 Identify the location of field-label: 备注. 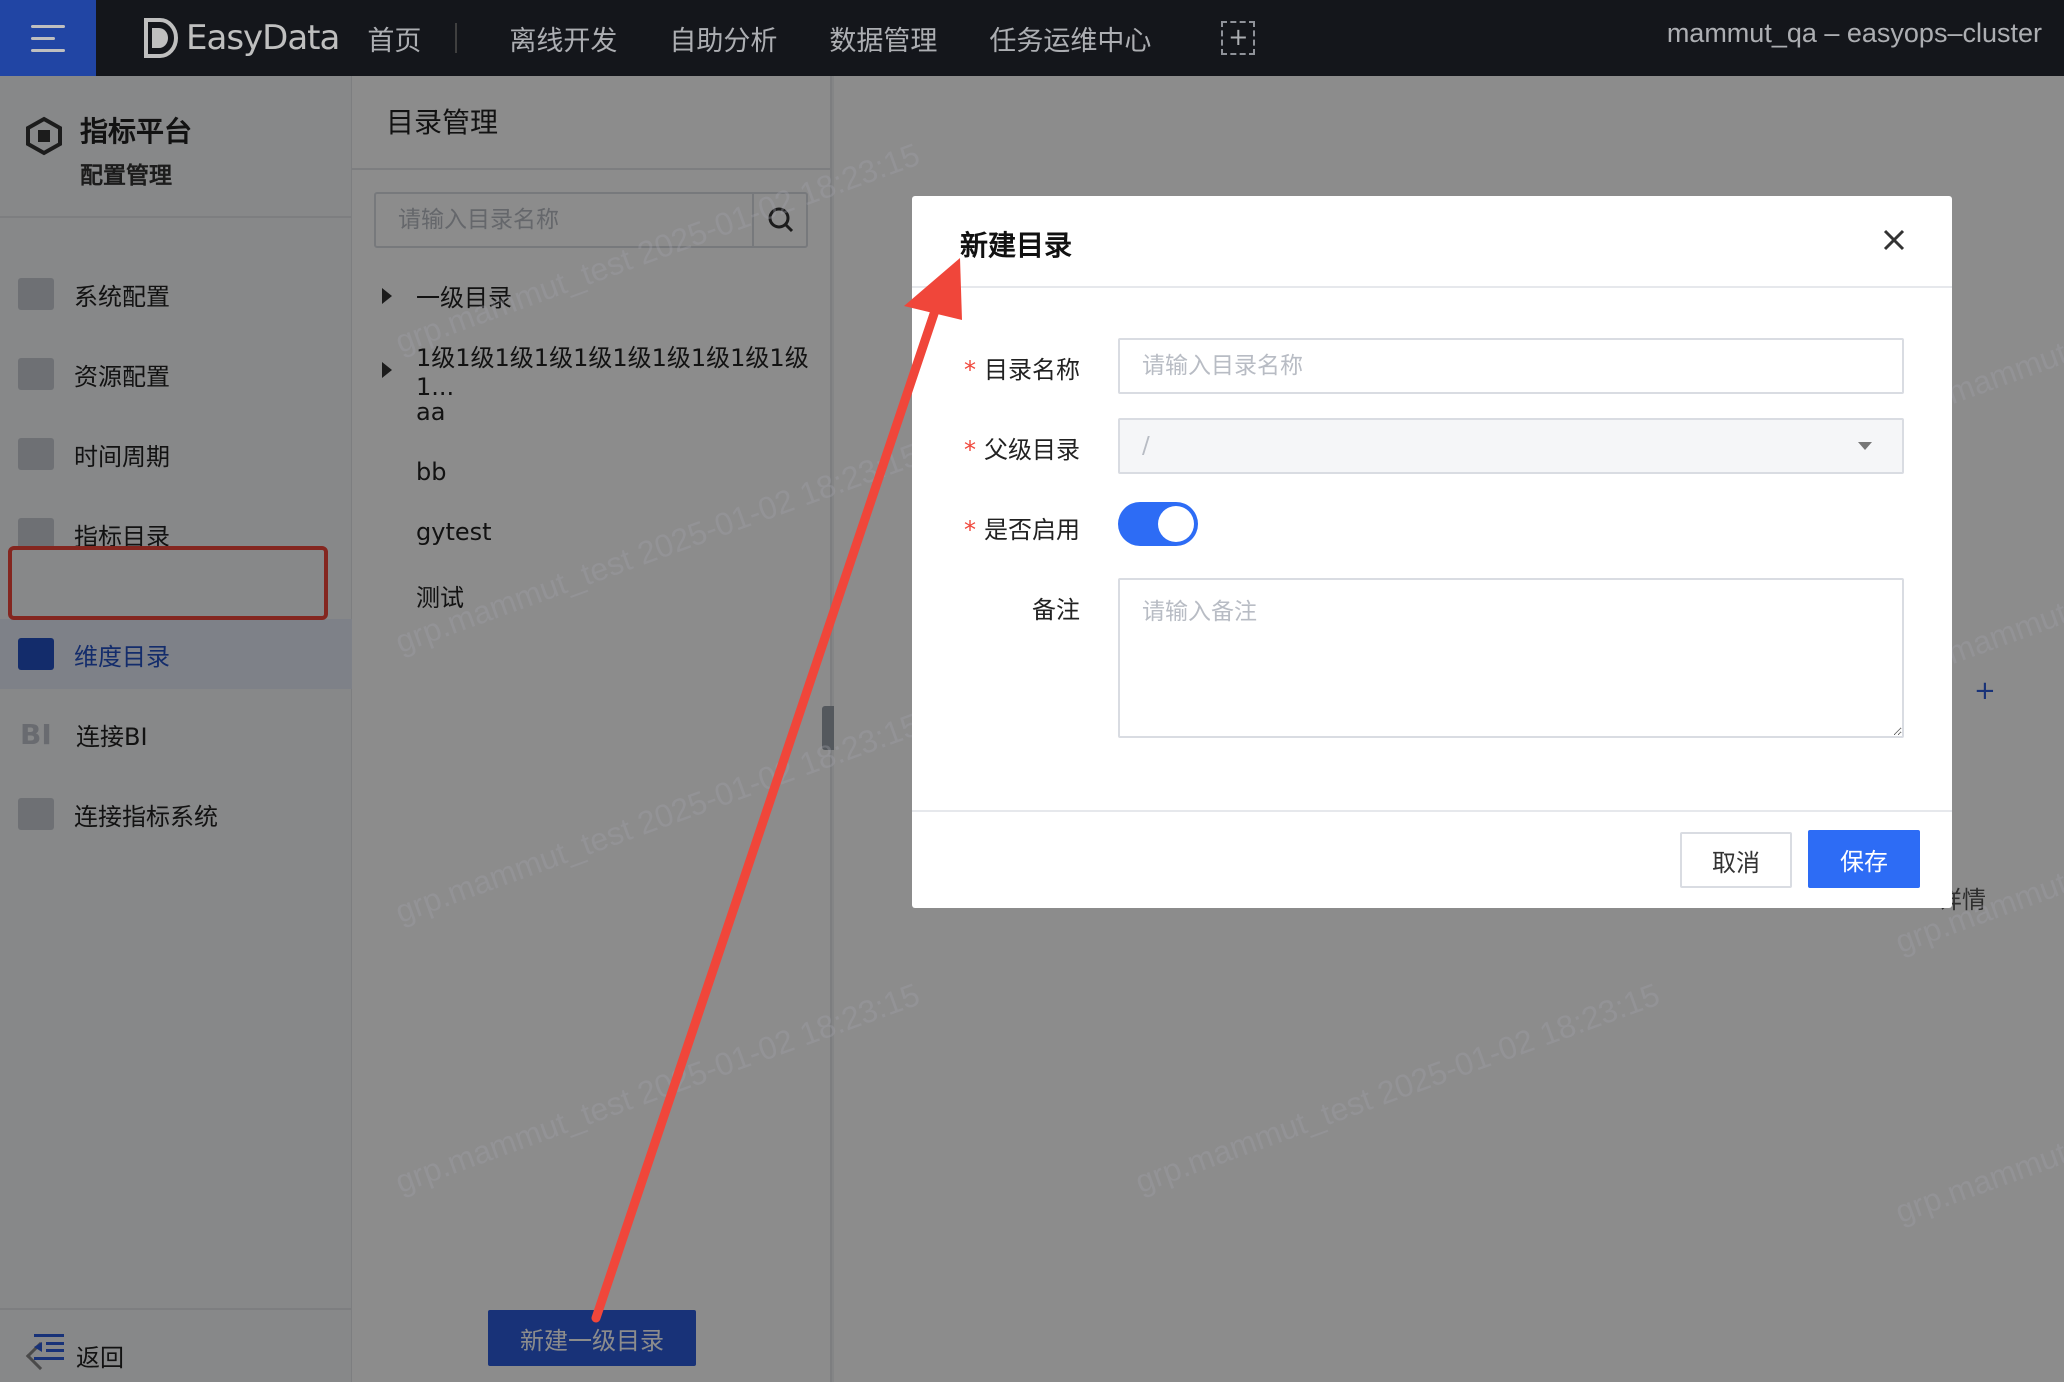
(1056, 610).